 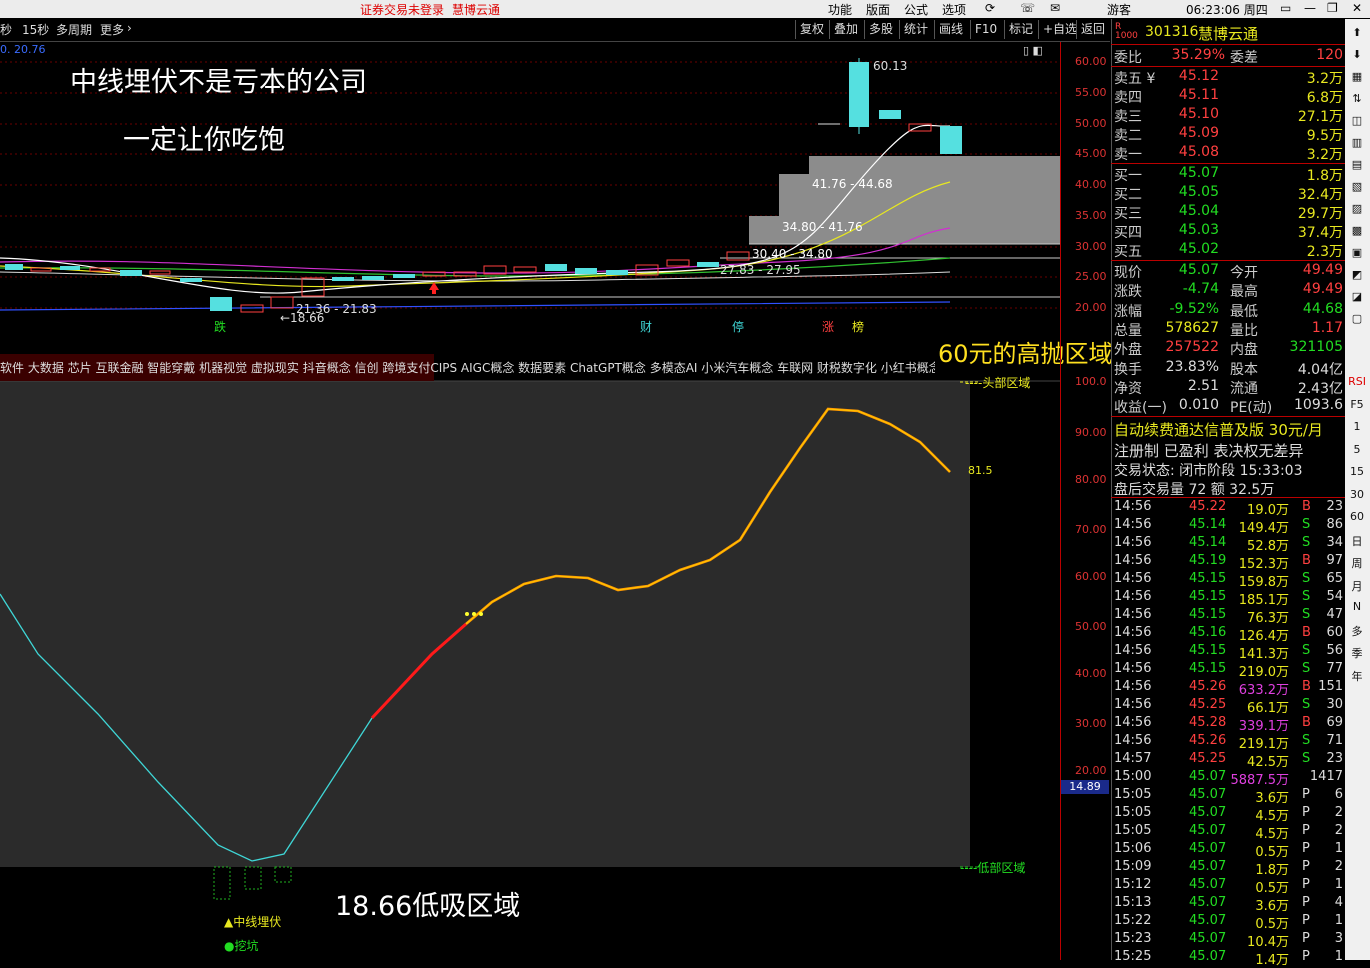 I want to click on event-tag-halt: 停, so click(x=738, y=326).